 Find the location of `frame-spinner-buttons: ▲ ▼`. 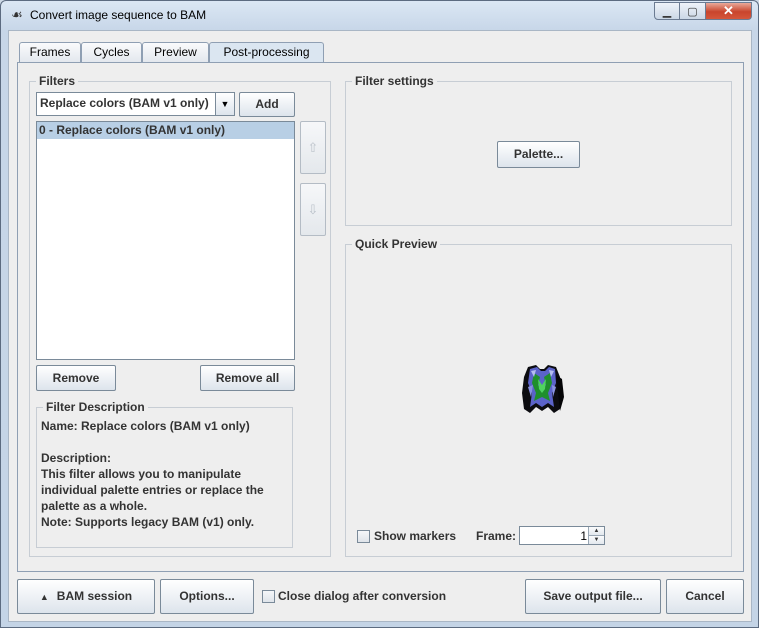

frame-spinner-buttons: ▲ ▼ is located at coordinates (596, 535).